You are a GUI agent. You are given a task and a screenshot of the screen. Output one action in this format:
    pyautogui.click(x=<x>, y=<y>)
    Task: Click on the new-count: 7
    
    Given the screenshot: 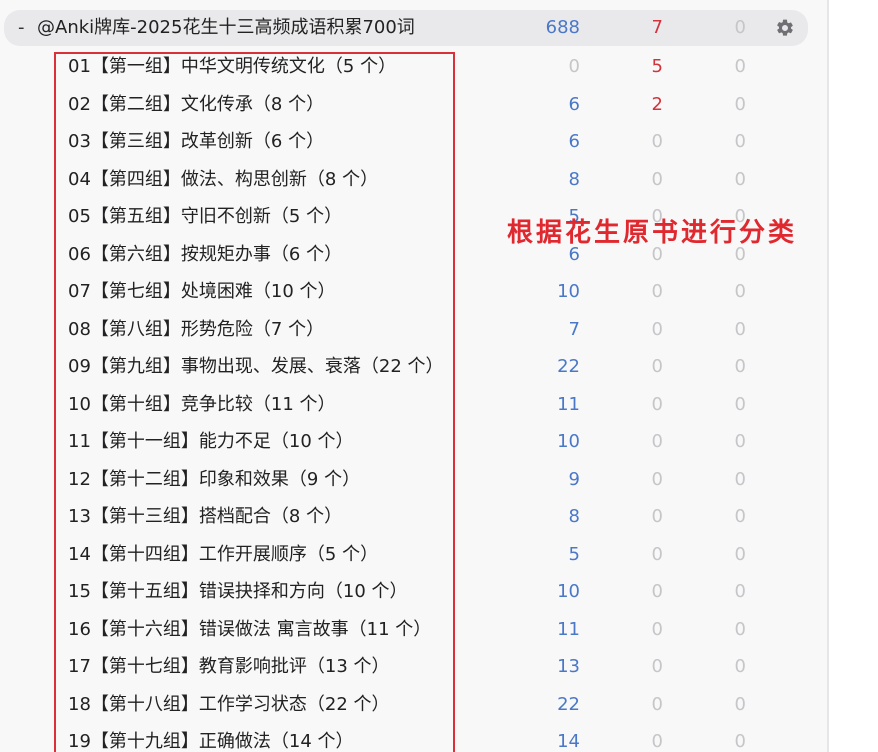 What is the action you would take?
    pyautogui.click(x=574, y=329)
    